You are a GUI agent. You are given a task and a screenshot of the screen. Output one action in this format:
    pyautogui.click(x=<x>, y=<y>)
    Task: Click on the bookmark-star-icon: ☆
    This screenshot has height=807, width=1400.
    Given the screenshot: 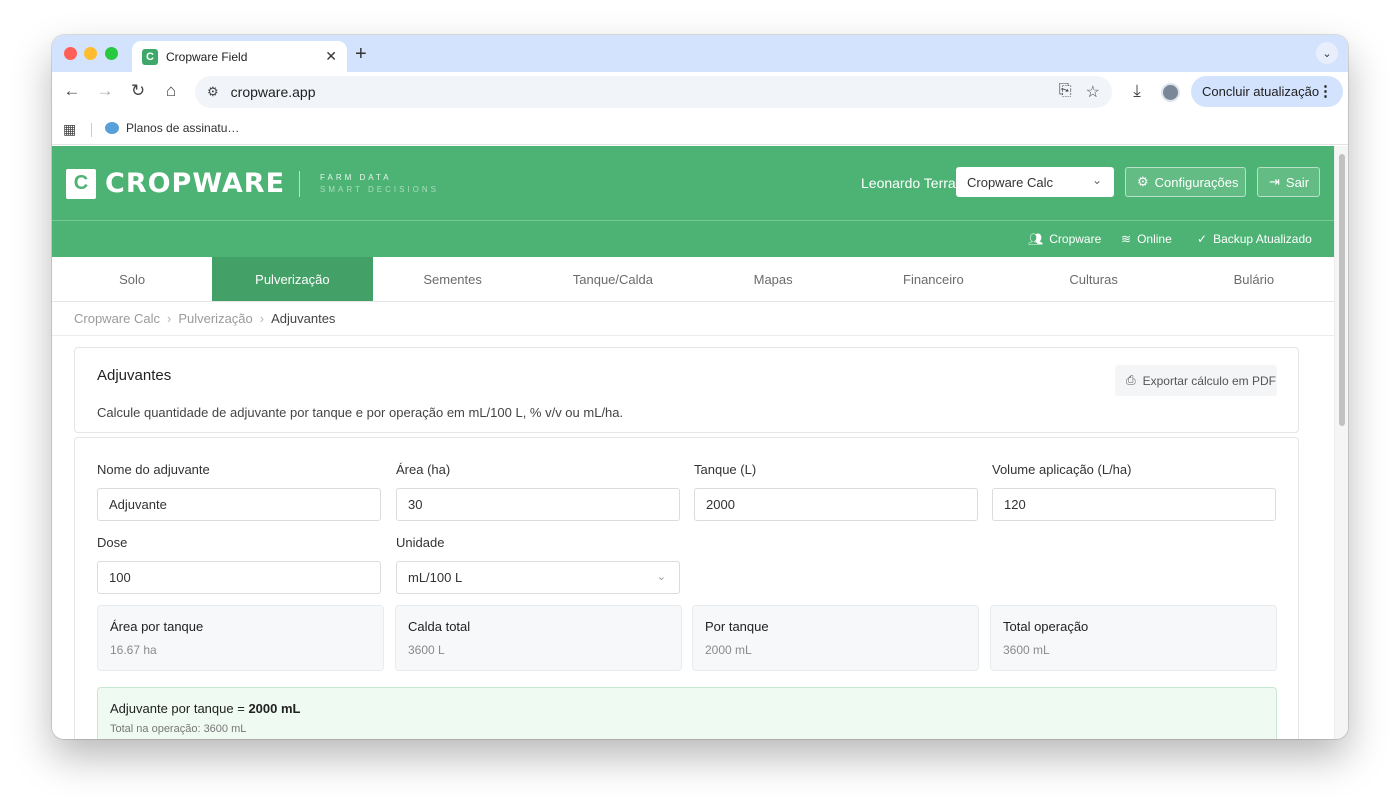 What is the action you would take?
    pyautogui.click(x=1093, y=92)
    